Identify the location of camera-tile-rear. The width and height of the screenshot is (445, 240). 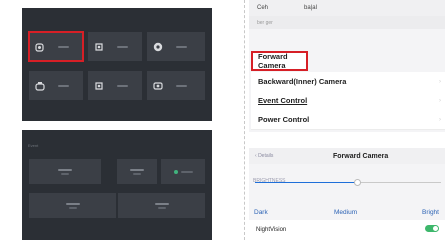
(115, 46).